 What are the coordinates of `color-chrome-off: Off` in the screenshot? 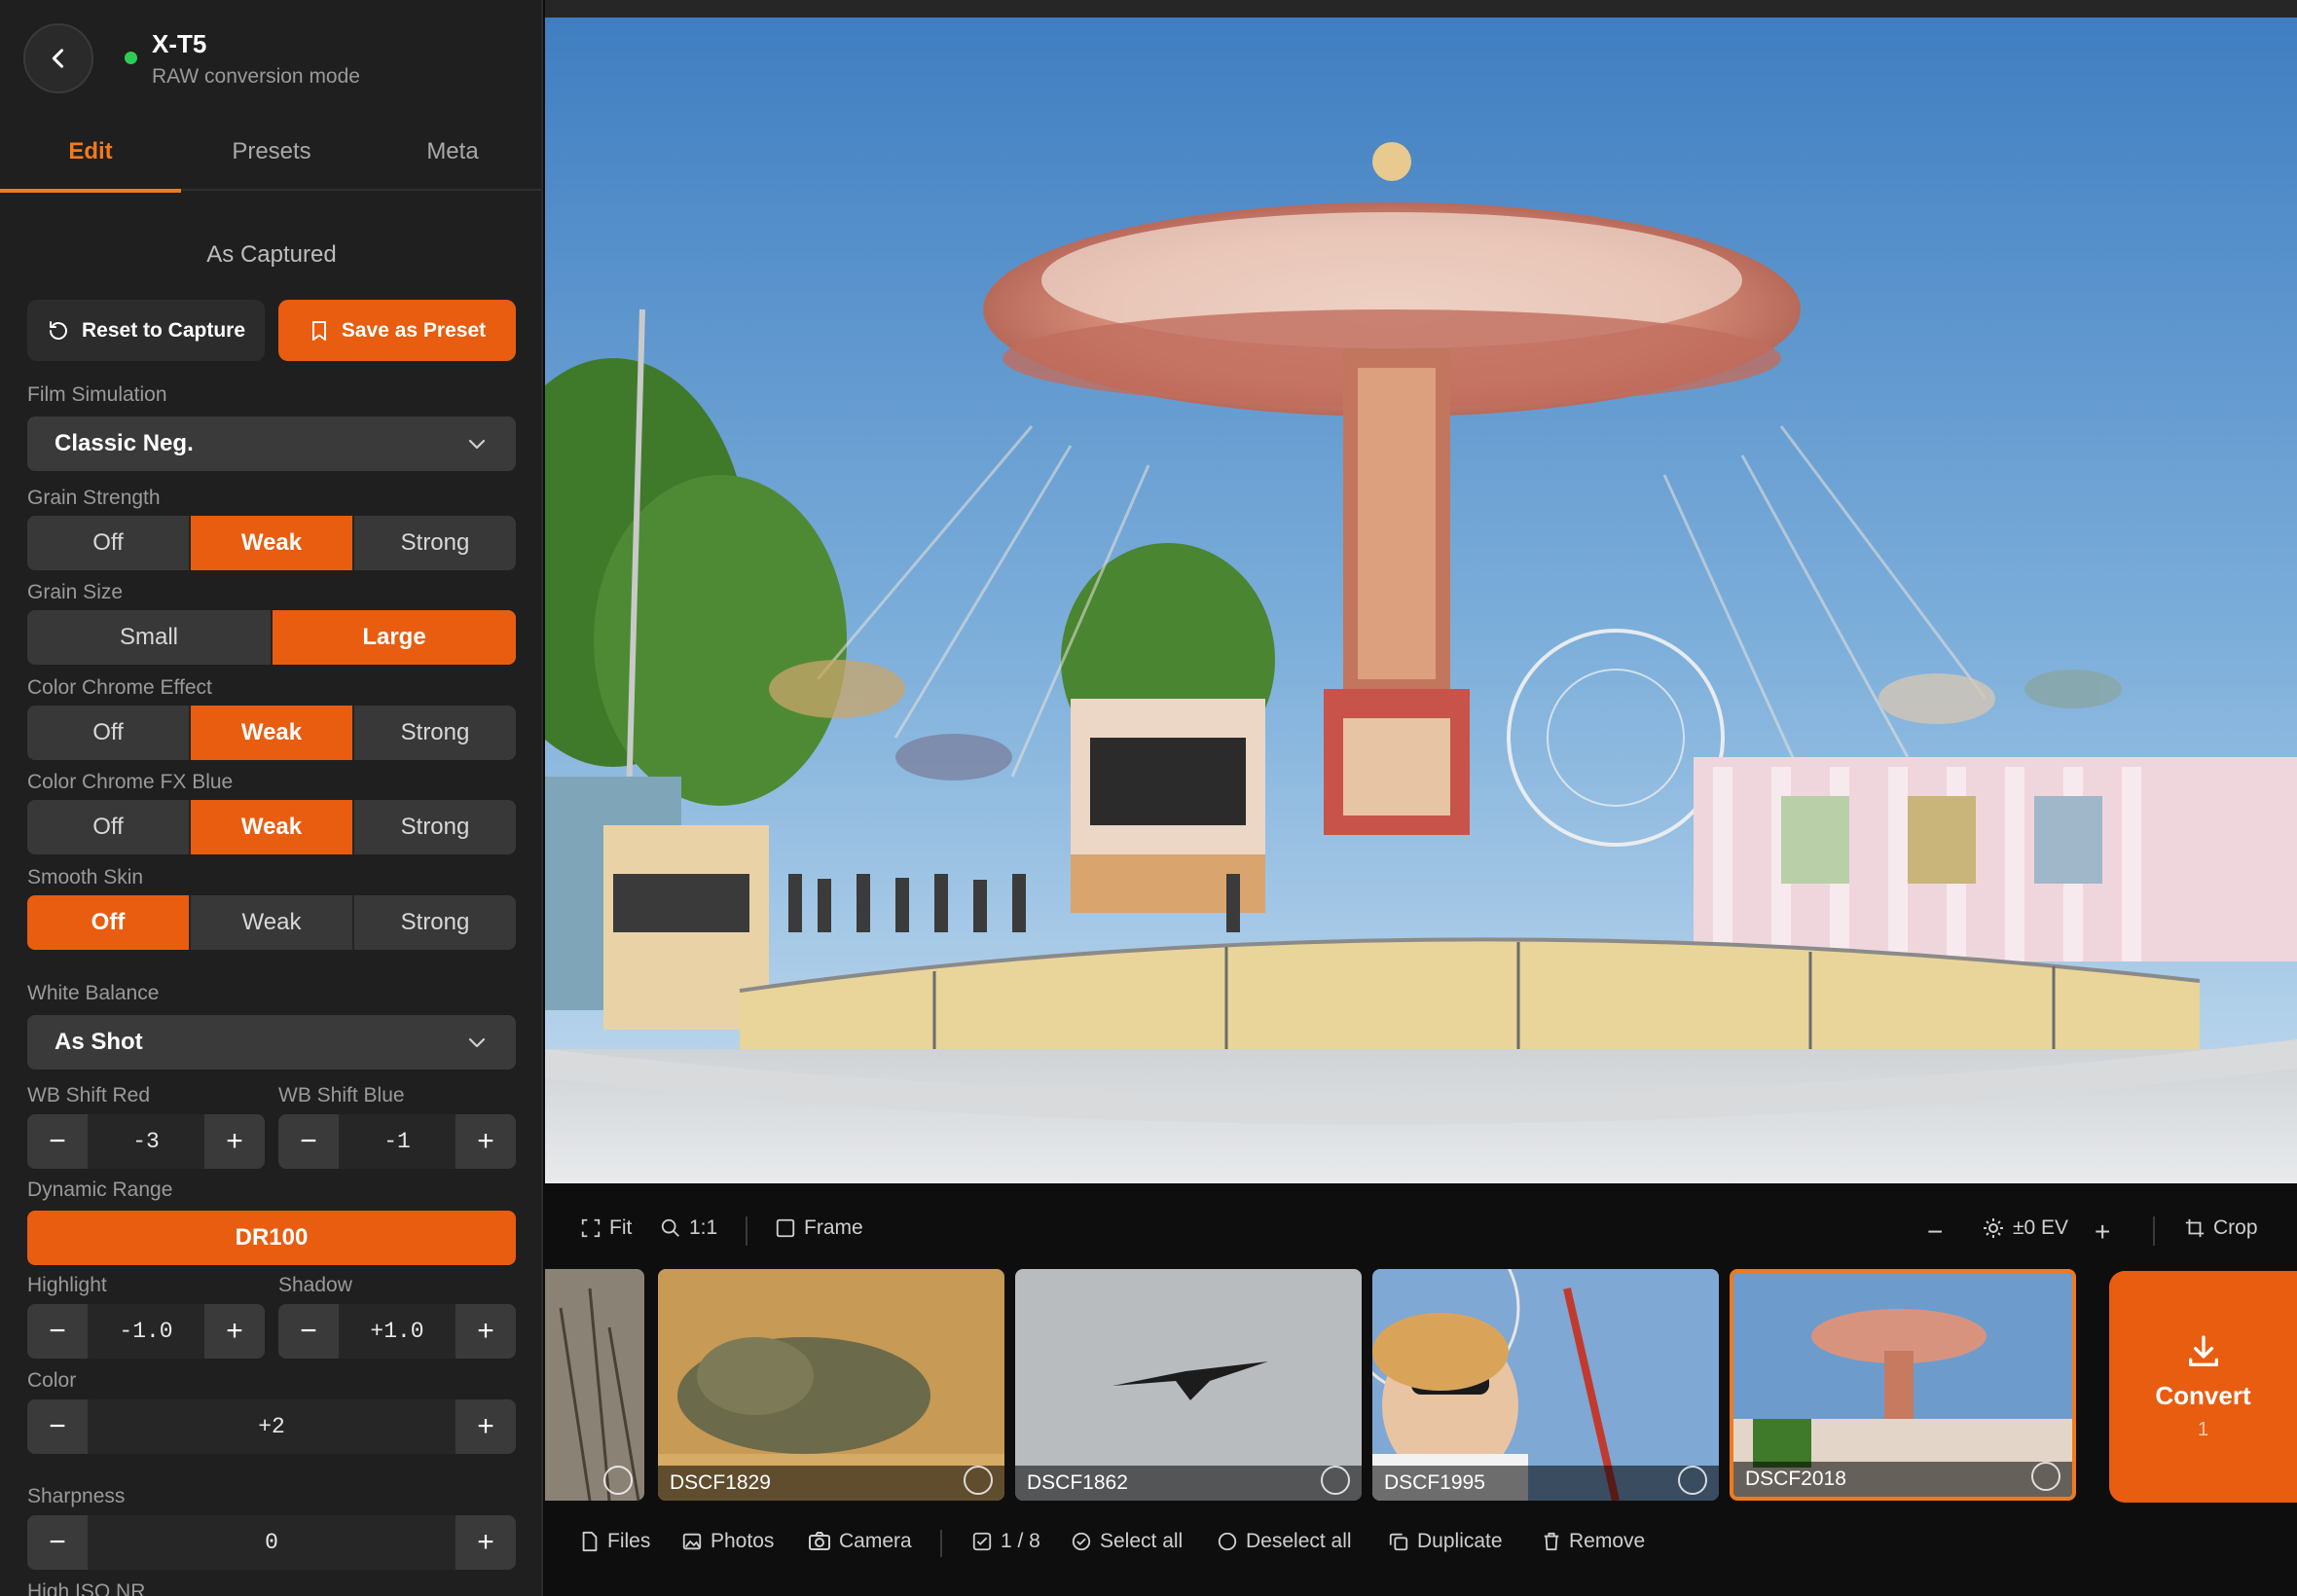 It's located at (109, 733).